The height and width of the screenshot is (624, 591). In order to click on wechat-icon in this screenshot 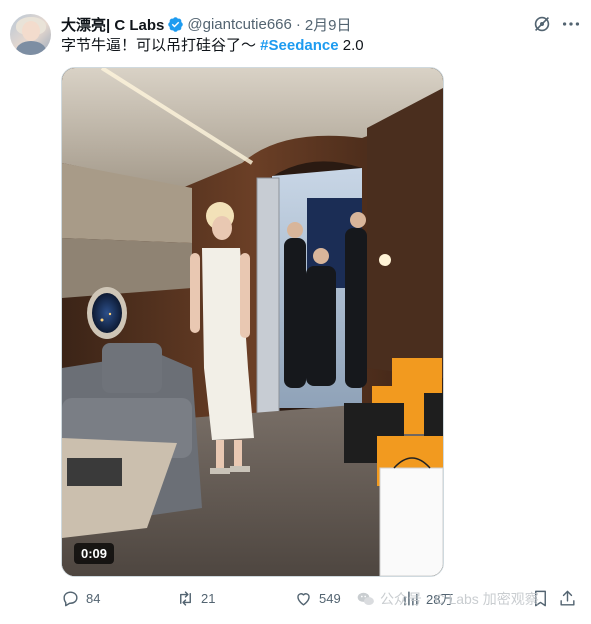, I will do `click(365, 598)`.